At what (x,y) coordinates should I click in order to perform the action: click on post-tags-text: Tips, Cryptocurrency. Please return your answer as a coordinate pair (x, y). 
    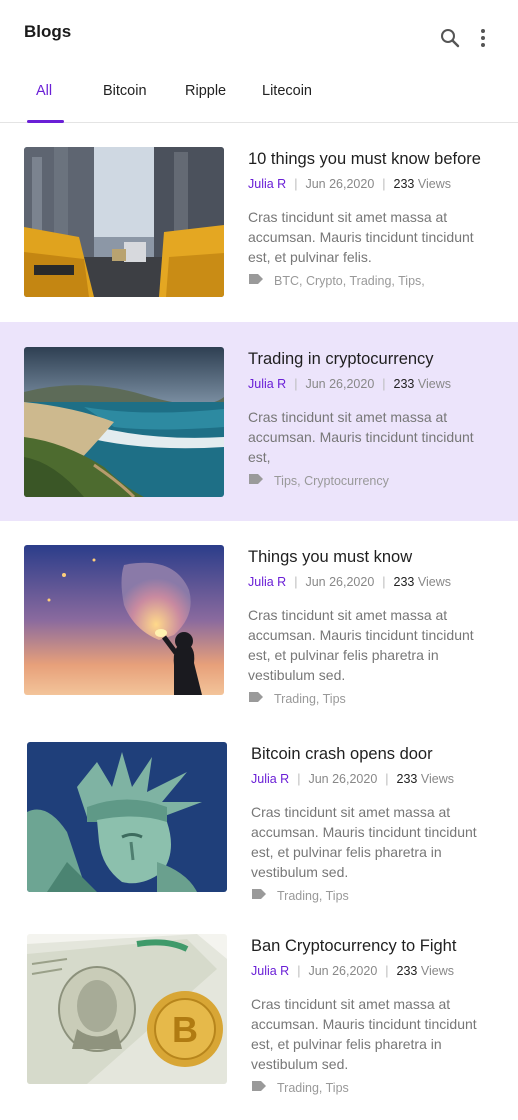
    Looking at the image, I should click on (331, 481).